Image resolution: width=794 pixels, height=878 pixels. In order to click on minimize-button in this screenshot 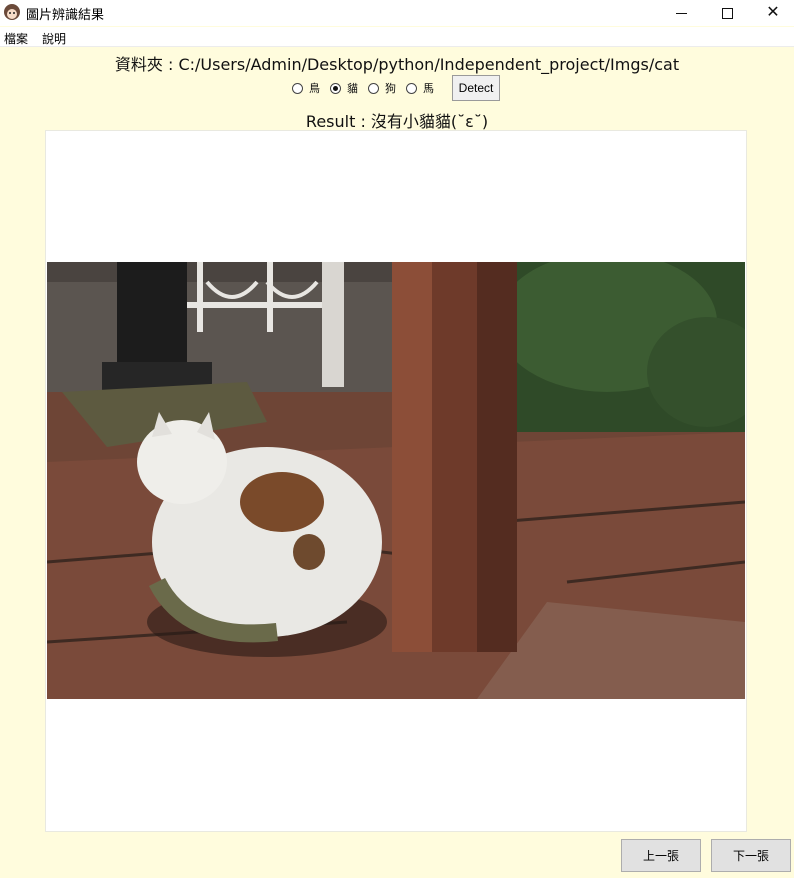, I will do `click(681, 13)`.